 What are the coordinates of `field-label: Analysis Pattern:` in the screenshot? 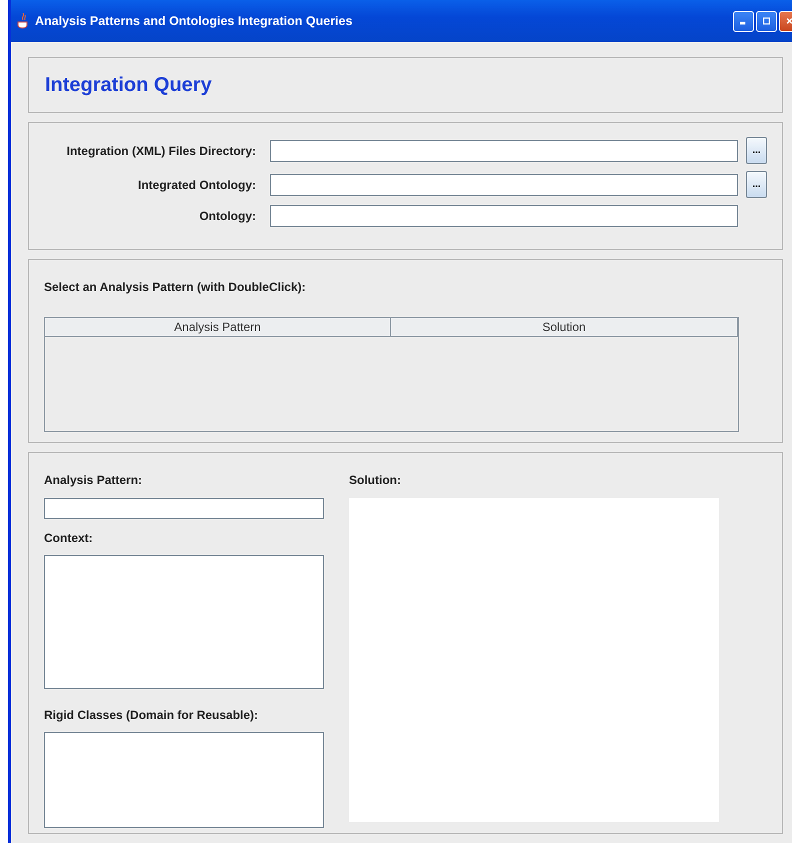 It's located at (94, 480).